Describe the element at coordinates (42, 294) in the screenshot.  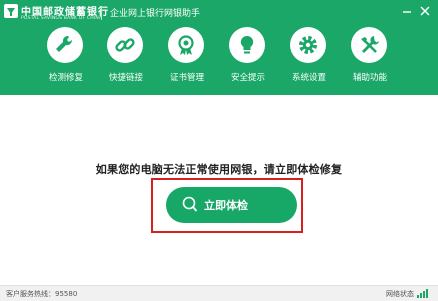
I see `hotline-text: 客户服务热线：95580` at that location.